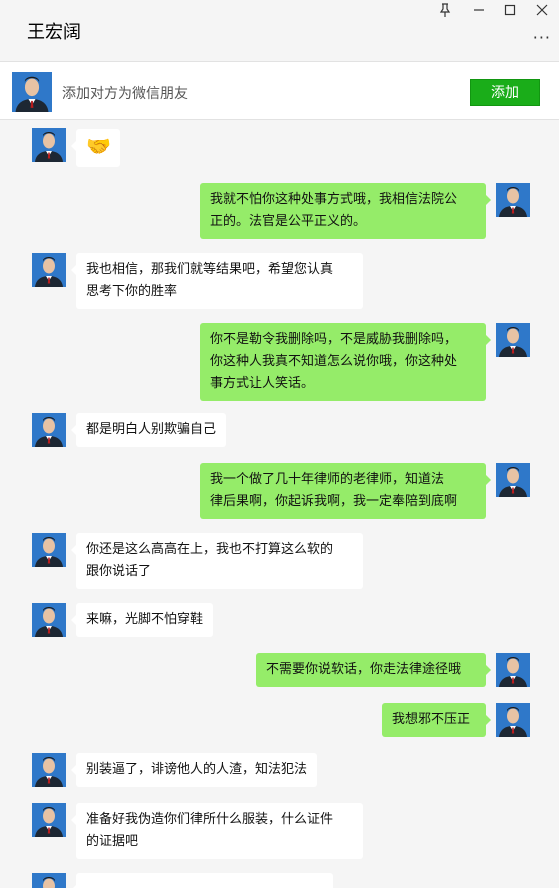 The width and height of the screenshot is (559, 888). What do you see at coordinates (194, 770) in the screenshot?
I see `message-bubble-received: 别装逼了，诽谤他人的人渣，知法犯法` at bounding box center [194, 770].